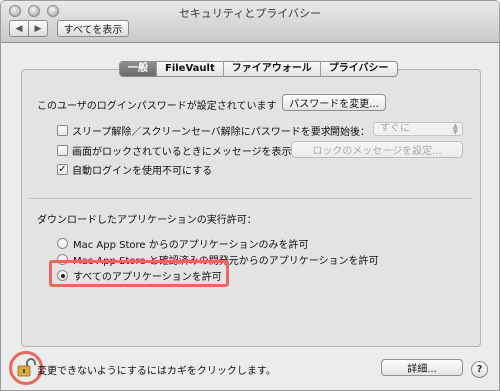  I want to click on section-divider, so click(251, 198).